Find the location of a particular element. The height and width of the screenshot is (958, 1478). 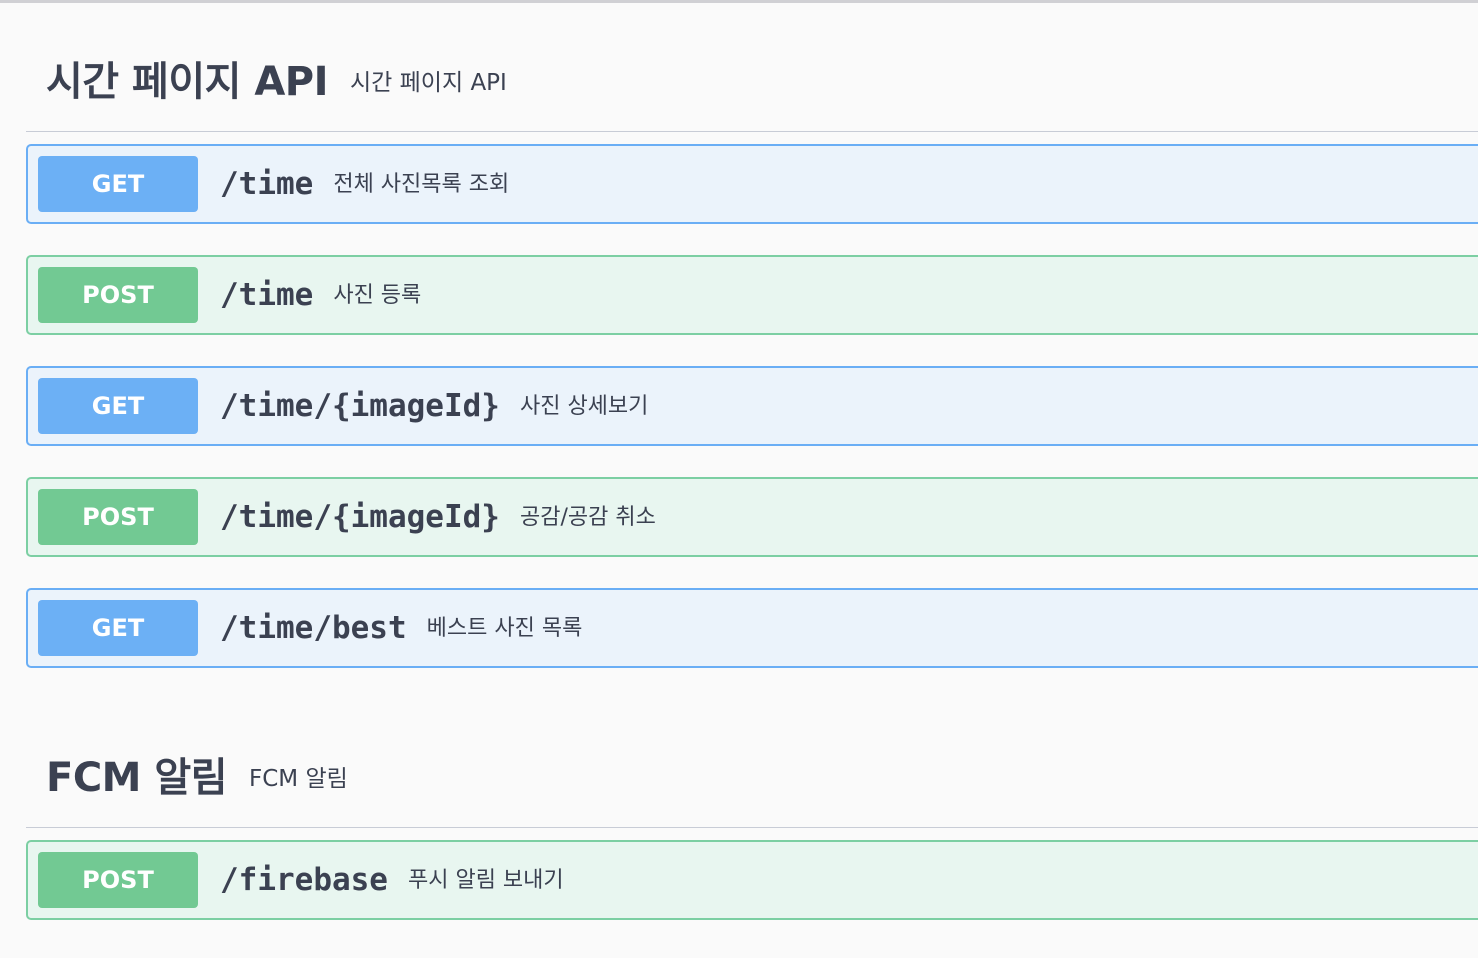

operation-path: /firebase is located at coordinates (304, 880).